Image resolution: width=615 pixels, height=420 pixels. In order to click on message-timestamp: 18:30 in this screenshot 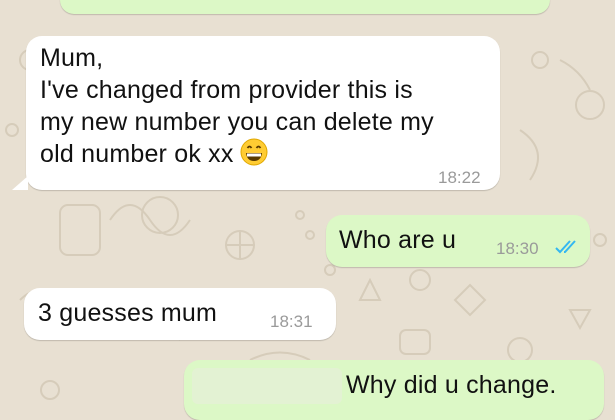, I will do `click(517, 248)`.